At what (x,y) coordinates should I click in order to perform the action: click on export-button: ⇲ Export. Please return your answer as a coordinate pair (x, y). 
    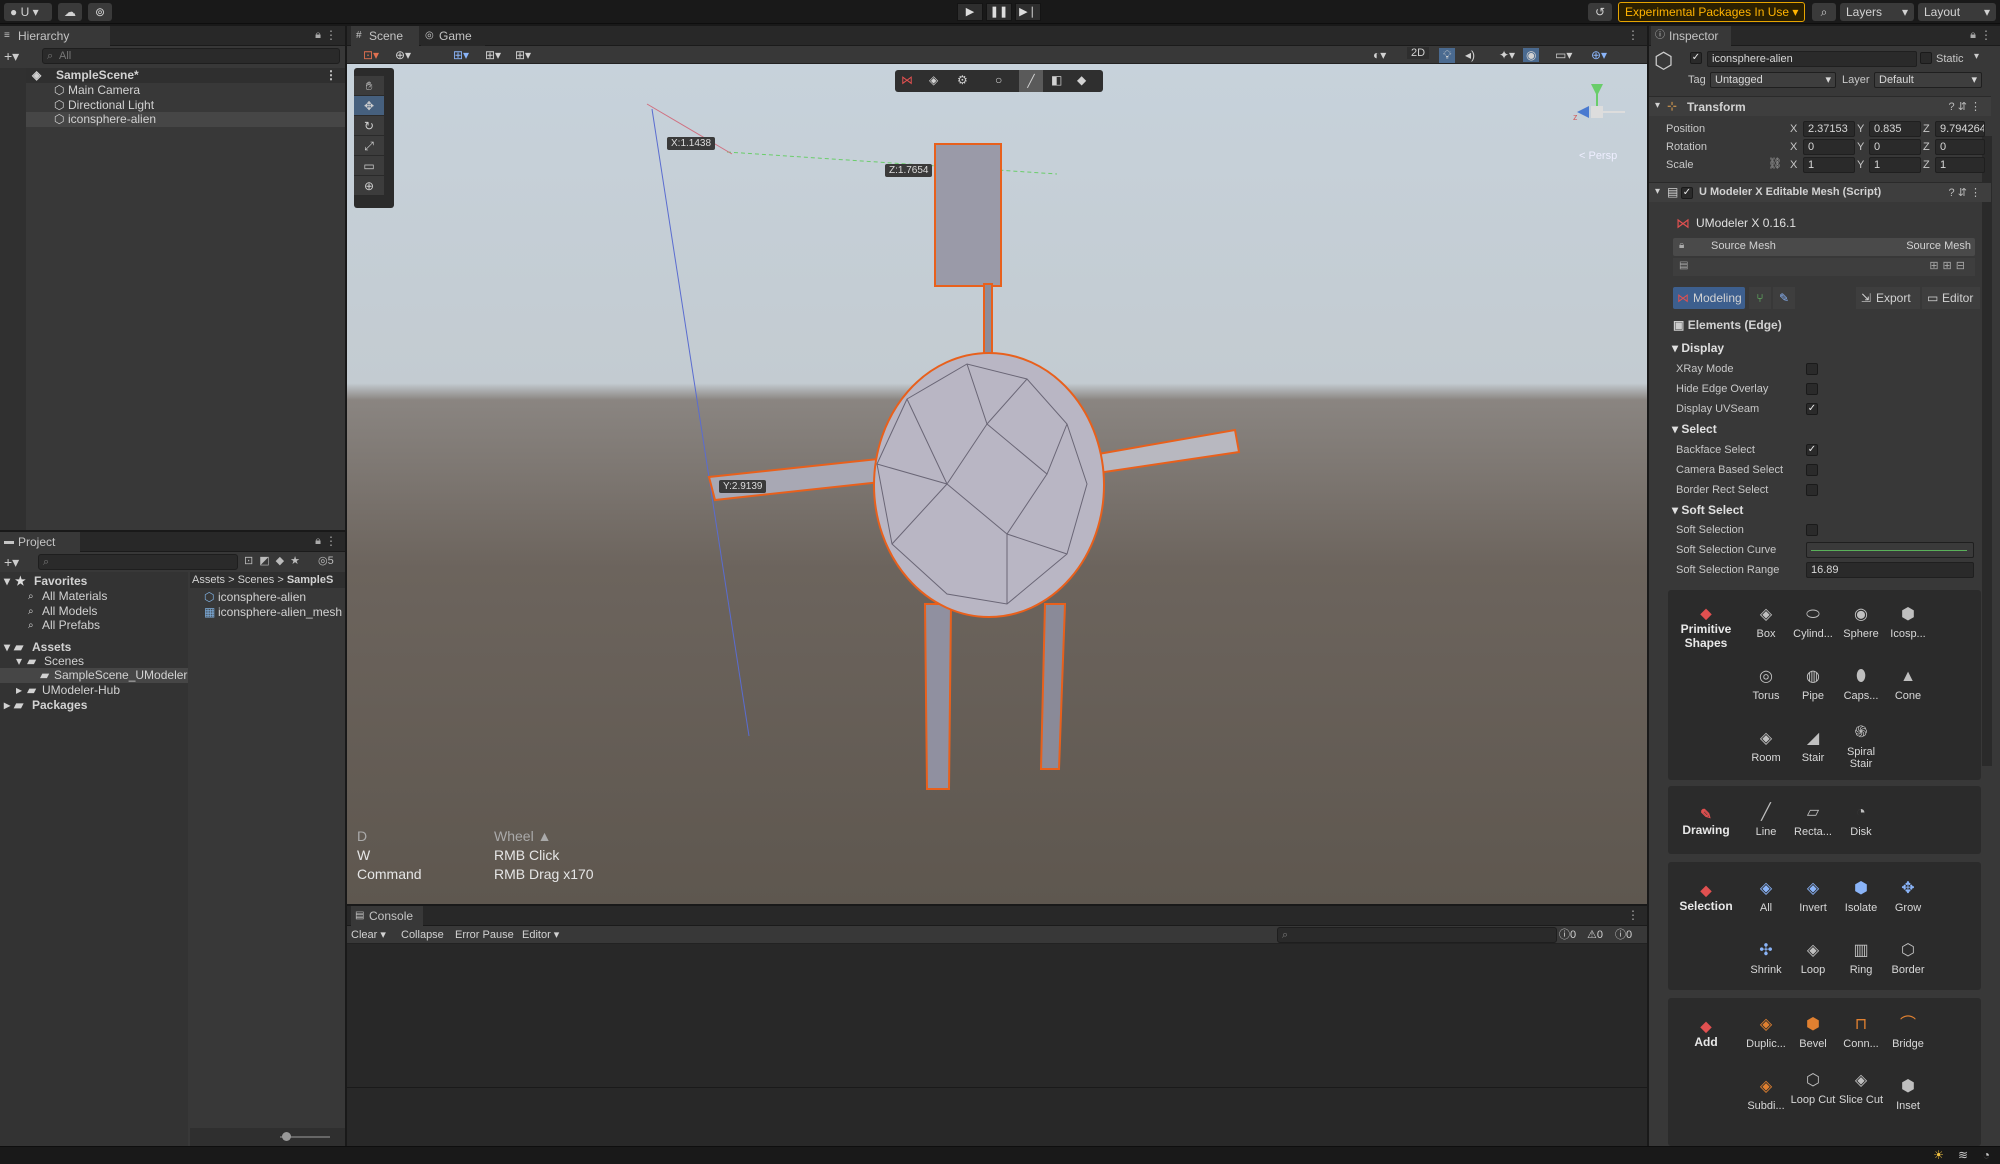
    Looking at the image, I should click on (1888, 298).